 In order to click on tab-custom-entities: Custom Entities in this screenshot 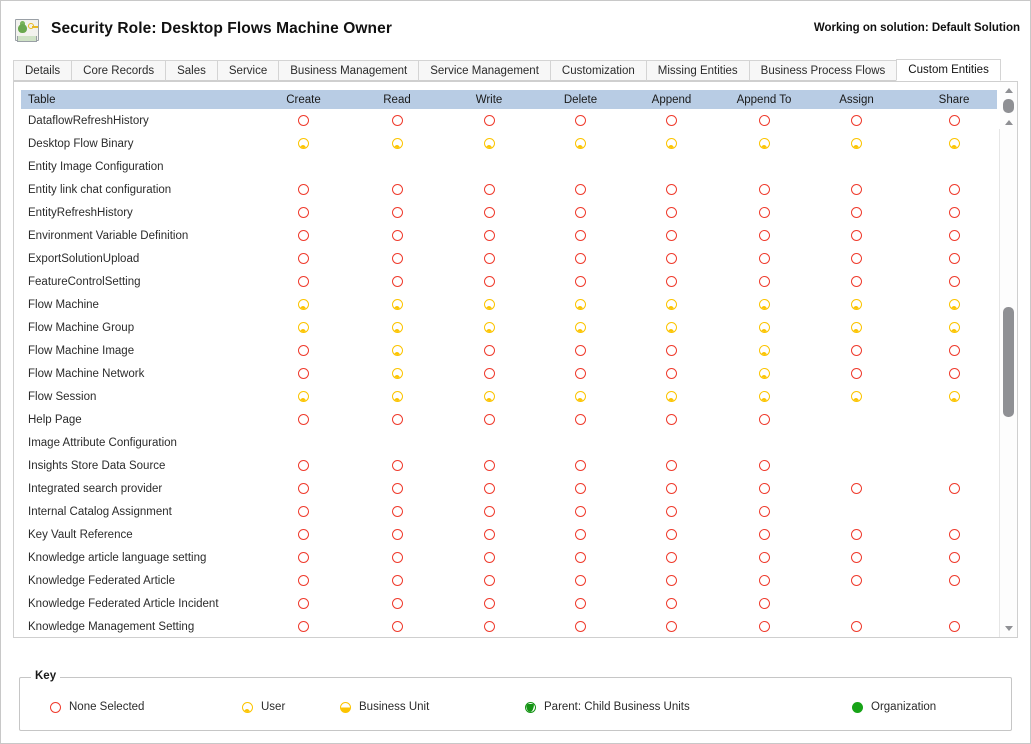, I will do `click(948, 70)`.